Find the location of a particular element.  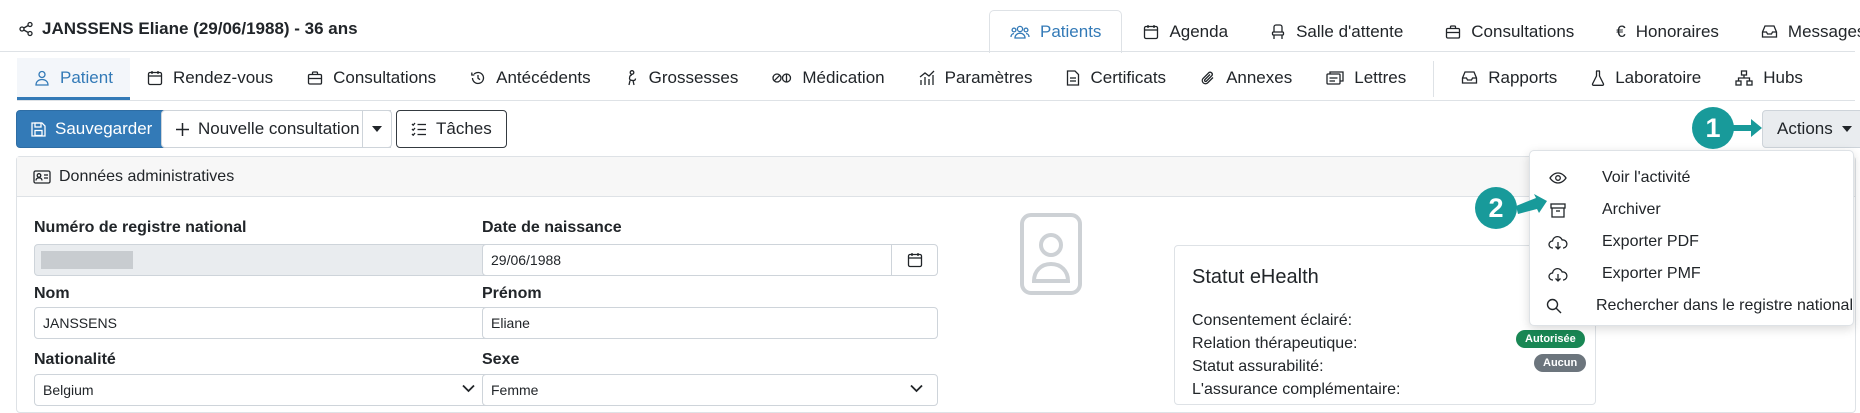

menu-item-label: Voir l'activité is located at coordinates (1646, 177).